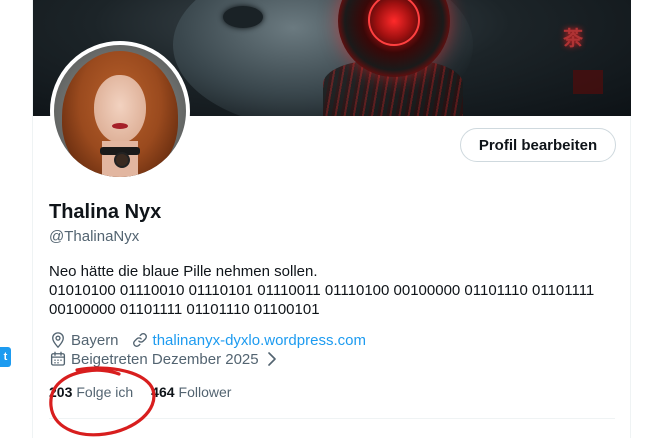 This screenshot has width=653, height=438. I want to click on edit-profile-button: Profil bearbeiten, so click(538, 145).